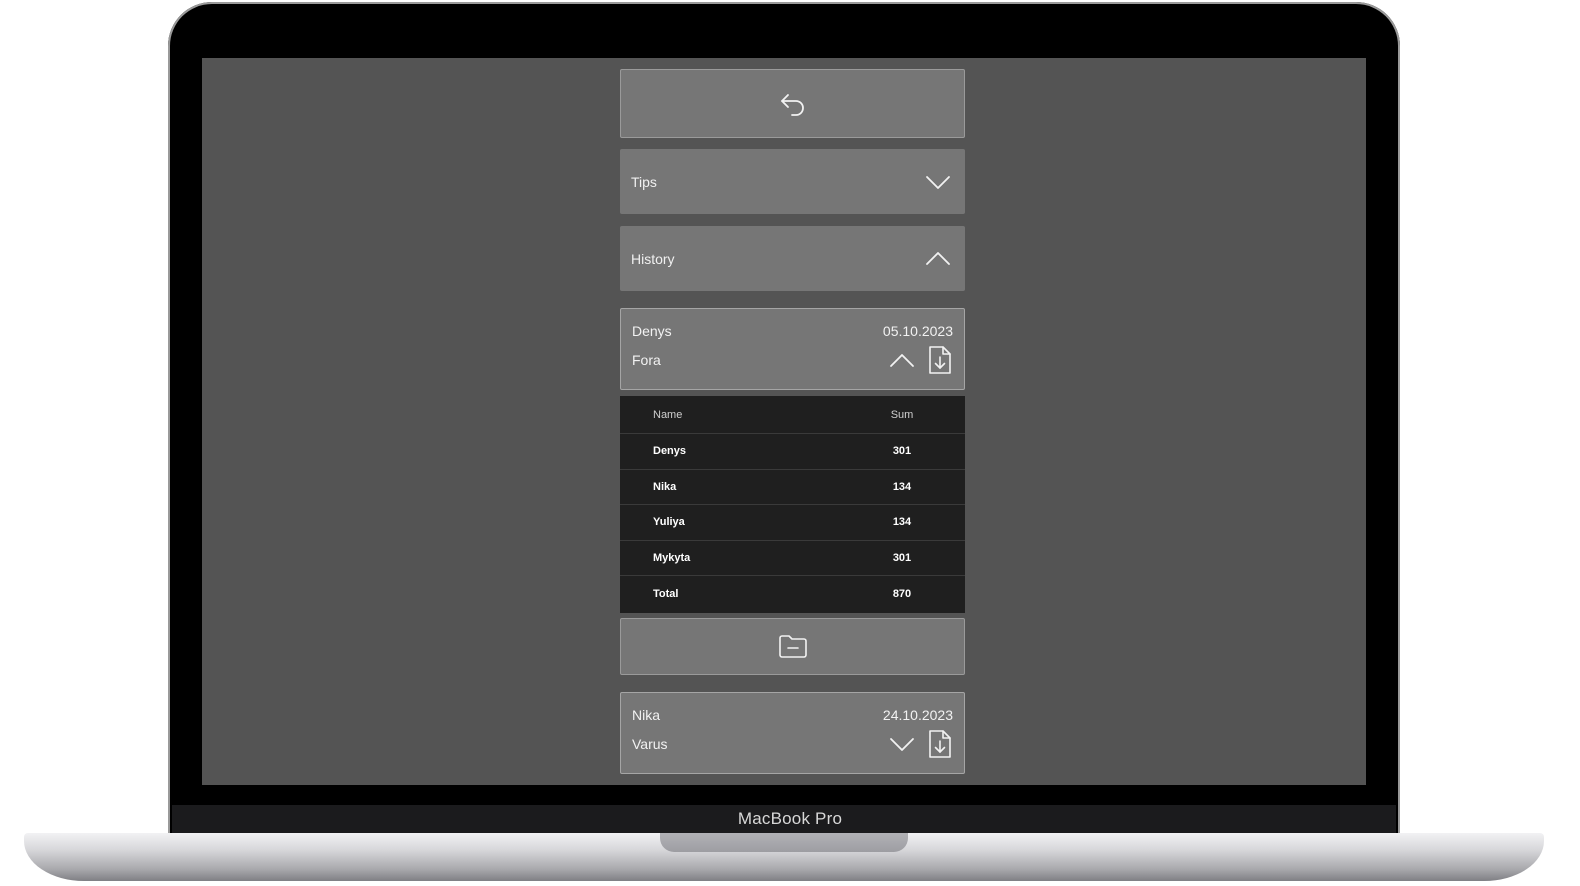 This screenshot has height=886, width=1580. I want to click on tips-label: Tips, so click(644, 181).